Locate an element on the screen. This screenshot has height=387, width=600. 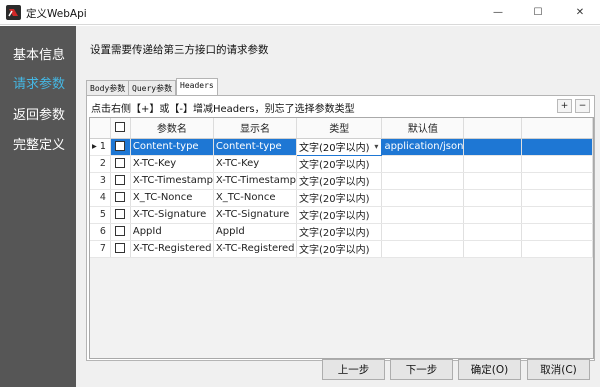
param-name-cell: X_TC-Nonce is located at coordinates (172, 198).